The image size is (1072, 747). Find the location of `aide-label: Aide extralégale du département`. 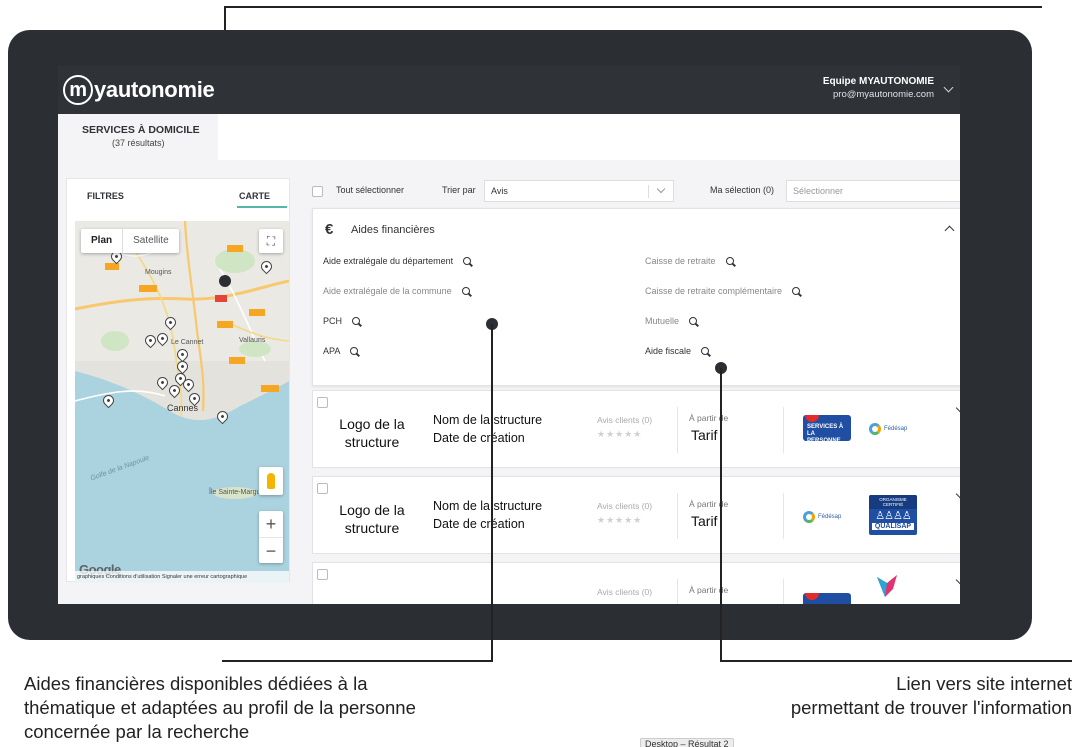

aide-label: Aide extralégale du département is located at coordinates (388, 261).